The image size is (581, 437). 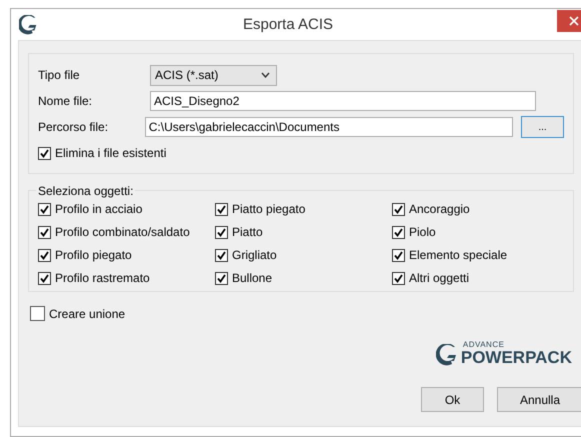 I want to click on checkbox-label: Altri oggetti, so click(x=439, y=278).